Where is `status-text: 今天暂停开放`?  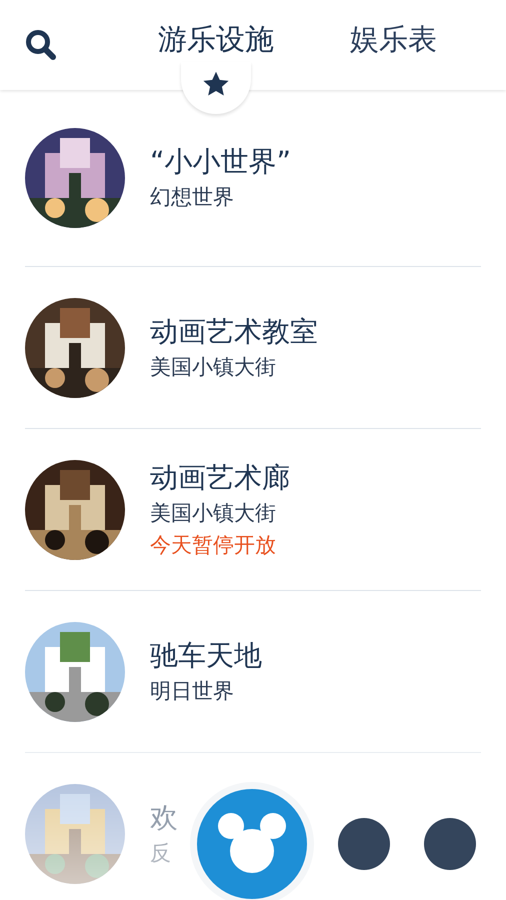
status-text: 今天暂停开放 is located at coordinates (213, 545).